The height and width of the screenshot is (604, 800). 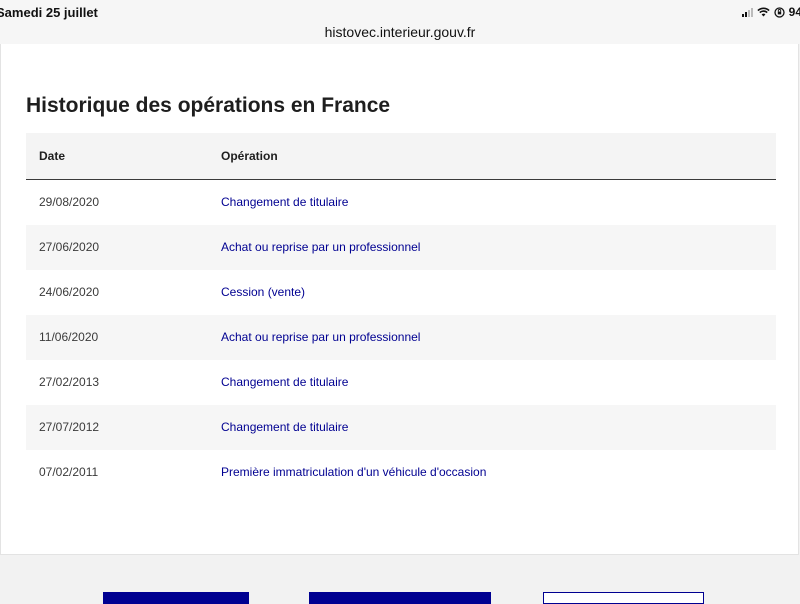 I want to click on row-date: 07/02/2011, so click(x=69, y=472).